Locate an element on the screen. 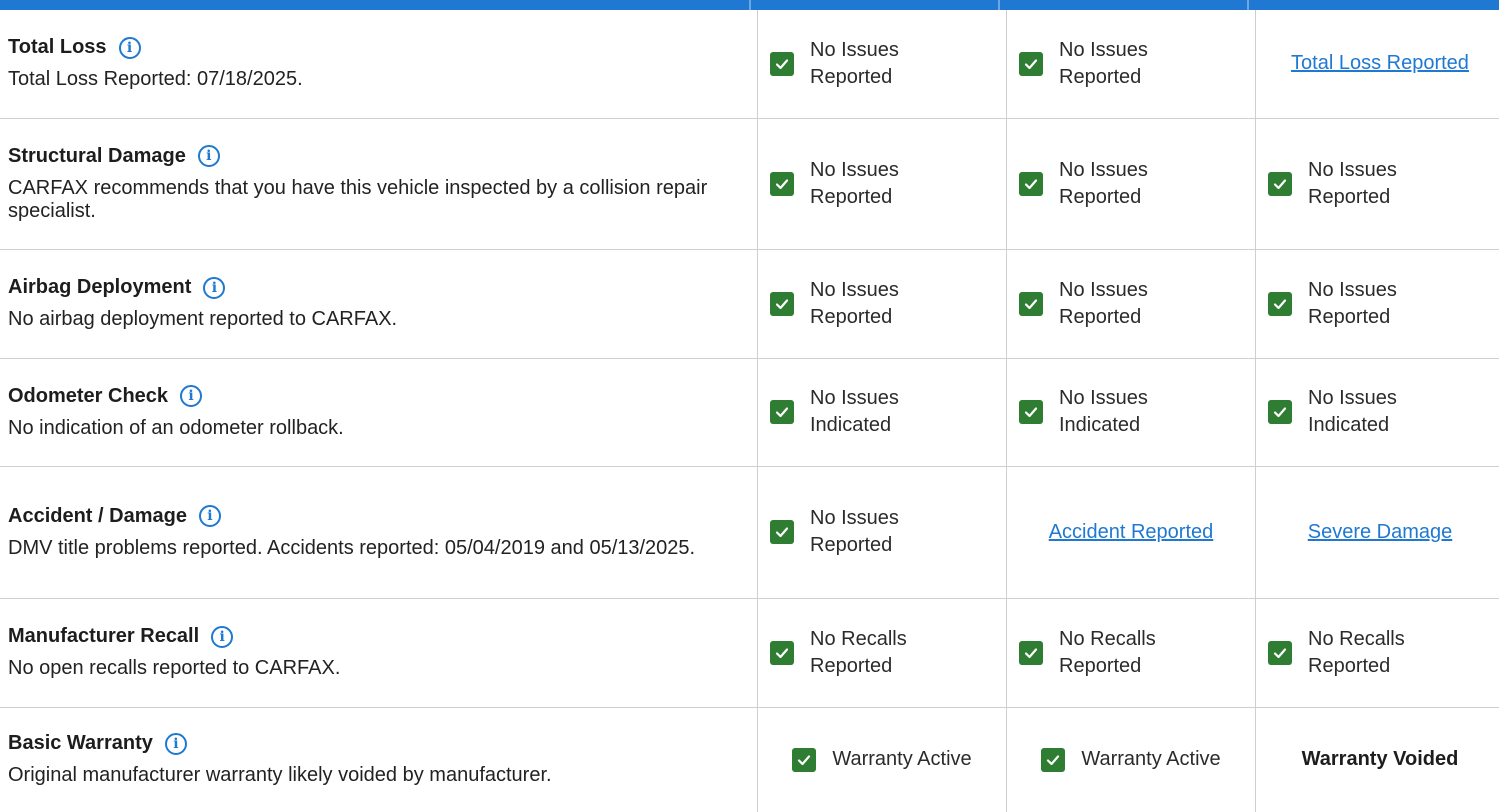  table-header-bar is located at coordinates (749, 5).